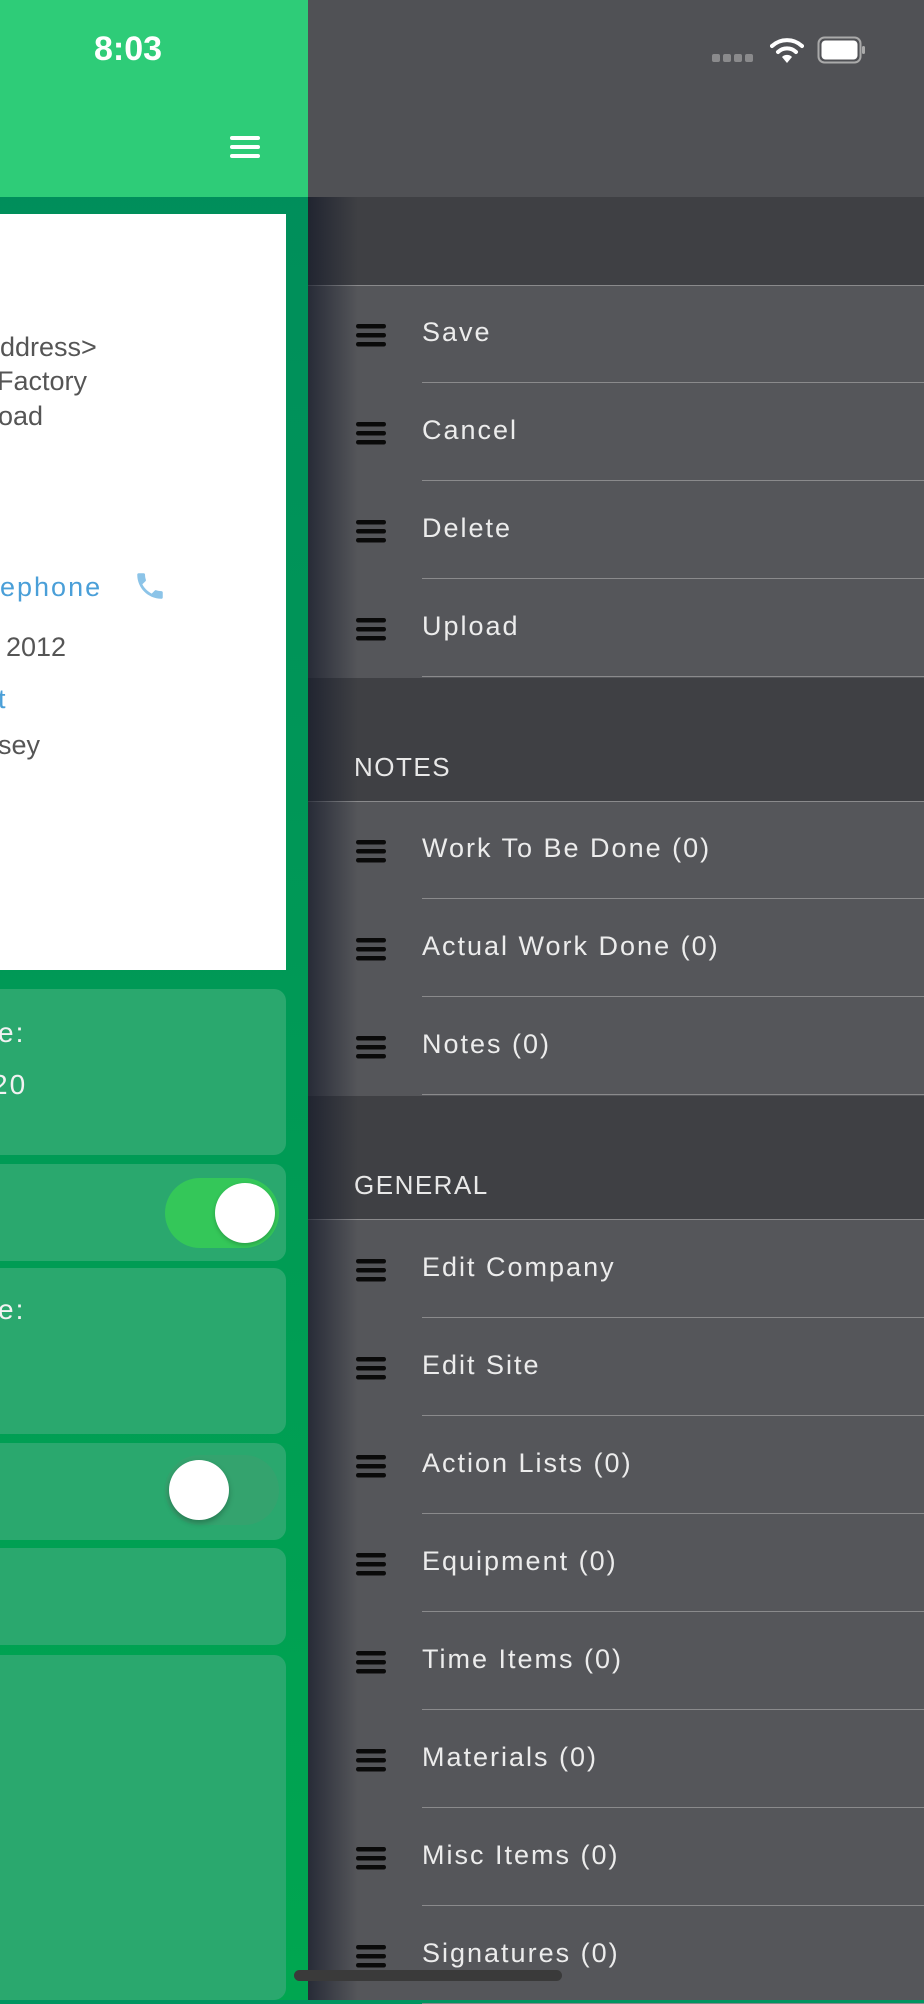 Image resolution: width=924 pixels, height=2004 pixels. What do you see at coordinates (616, 241) in the screenshot?
I see `drawer-section-header-actions` at bounding box center [616, 241].